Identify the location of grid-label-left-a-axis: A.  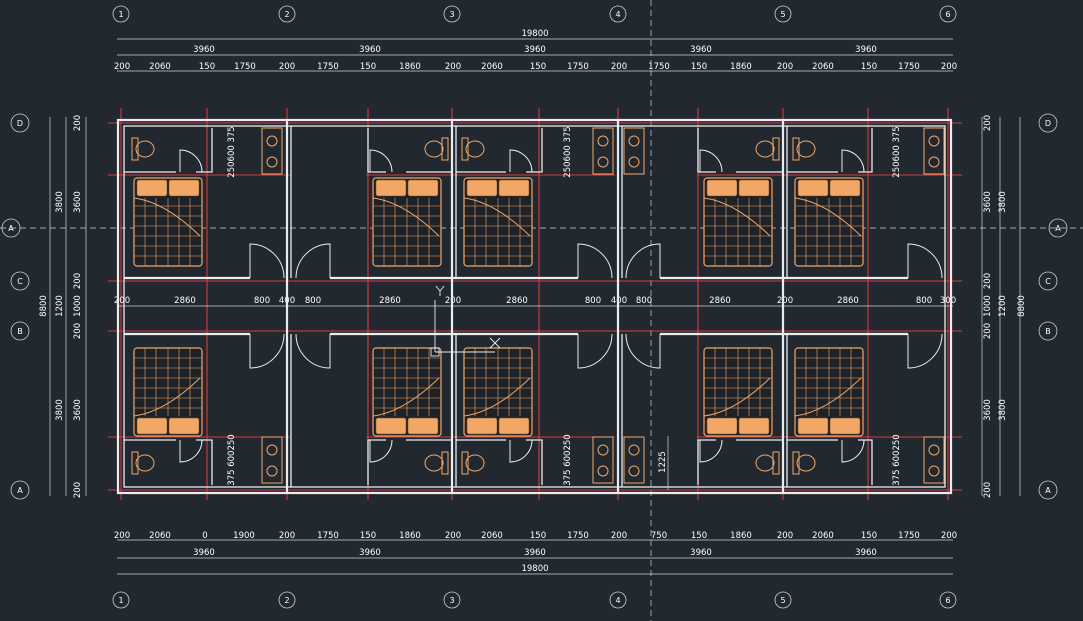
(11, 228).